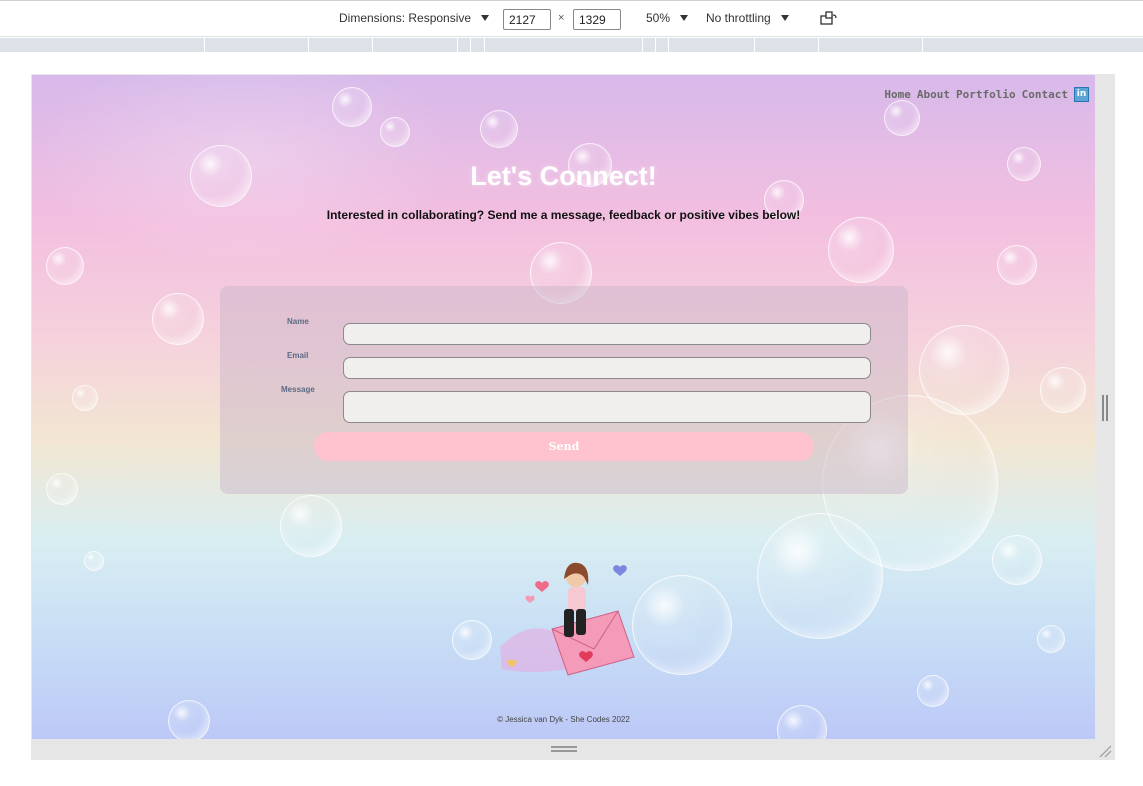 Image resolution: width=1143 pixels, height=786 pixels. I want to click on width-input, so click(527, 19).